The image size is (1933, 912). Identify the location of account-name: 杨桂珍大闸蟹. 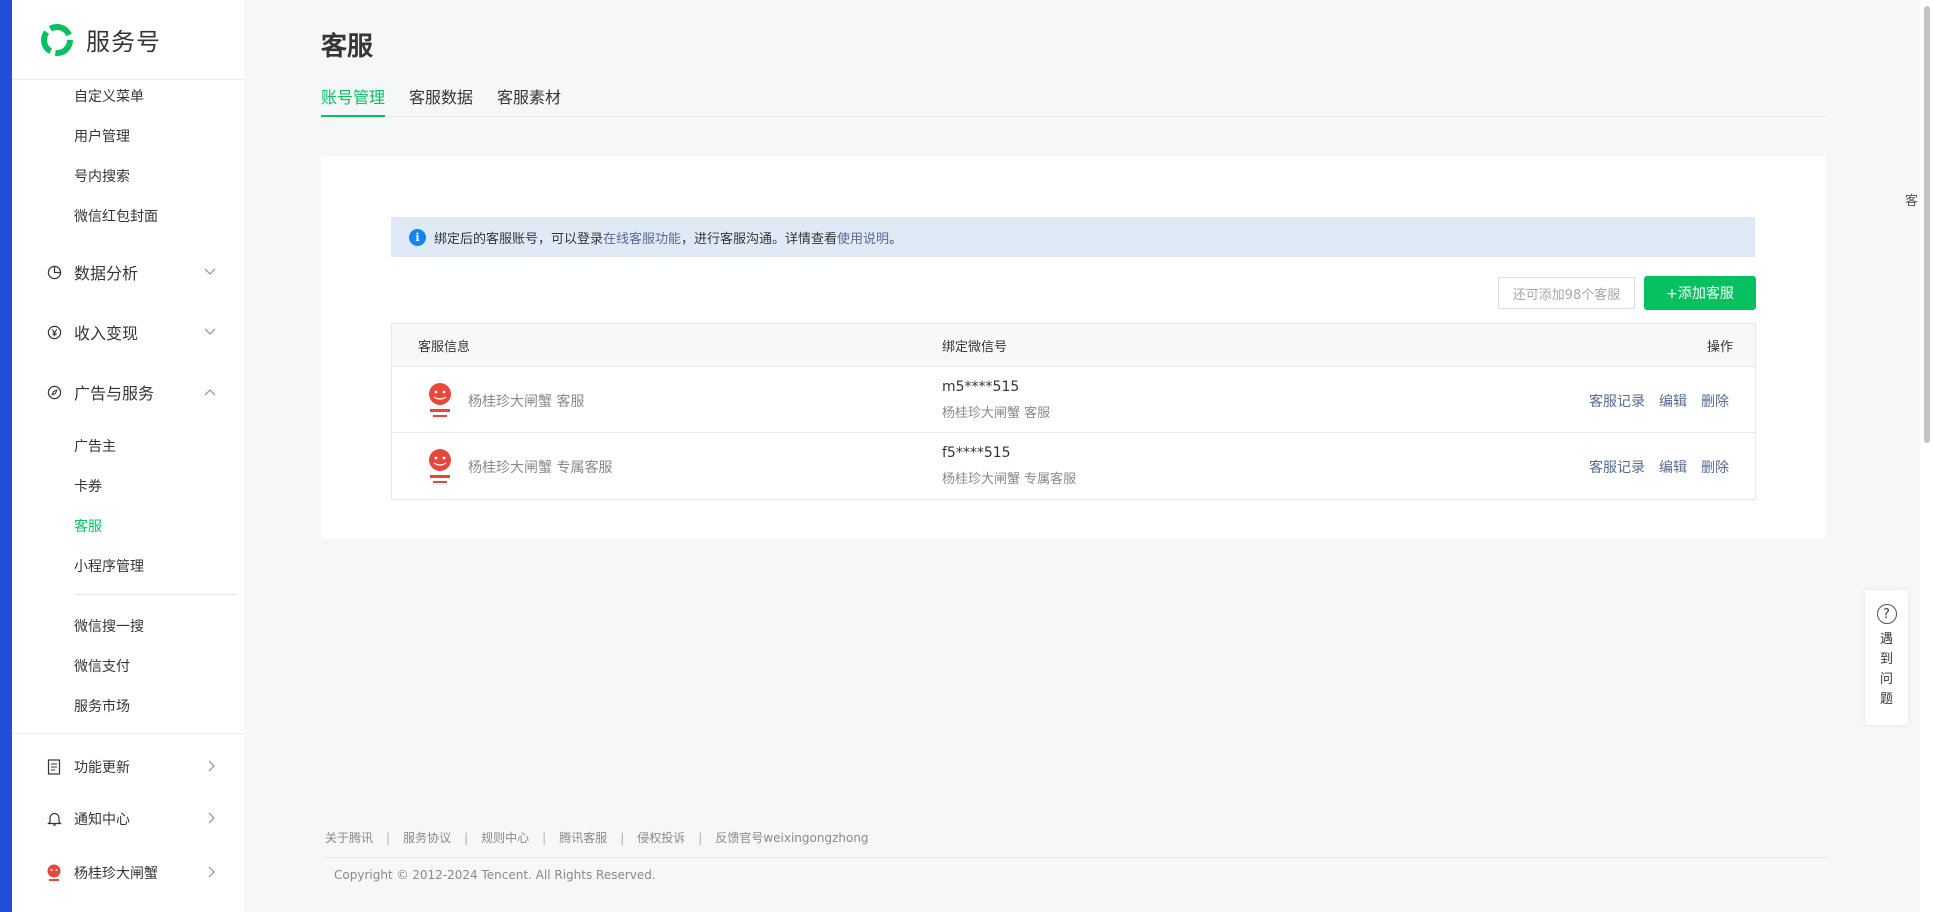
(116, 874).